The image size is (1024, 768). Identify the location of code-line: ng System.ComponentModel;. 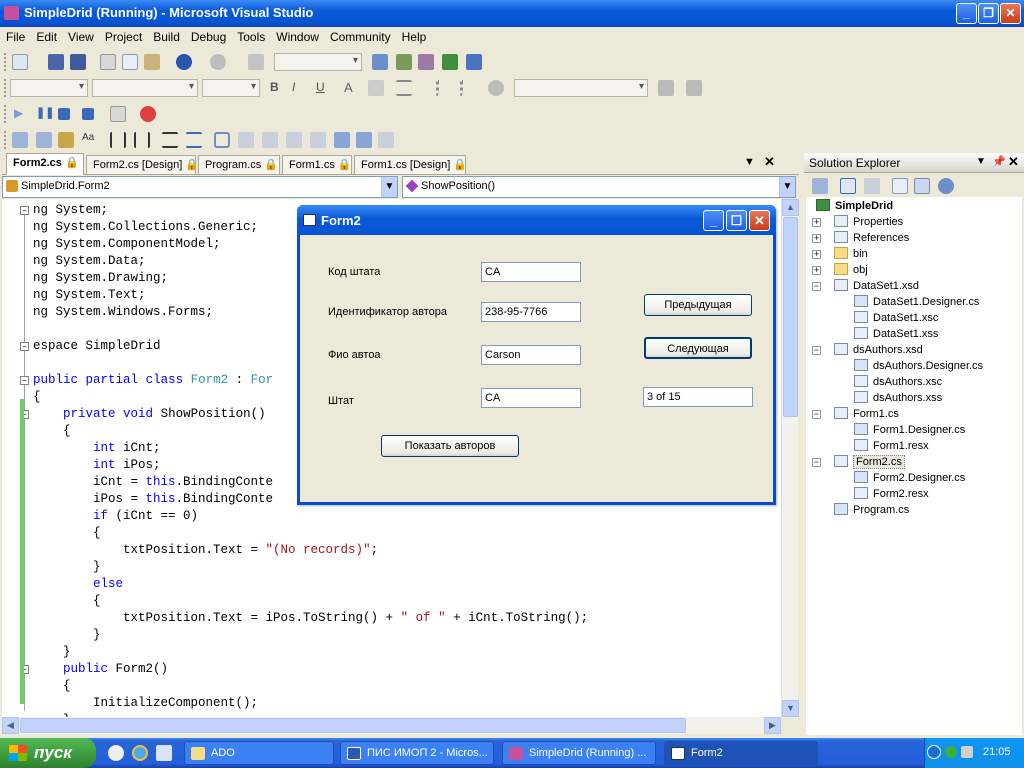
(127, 244).